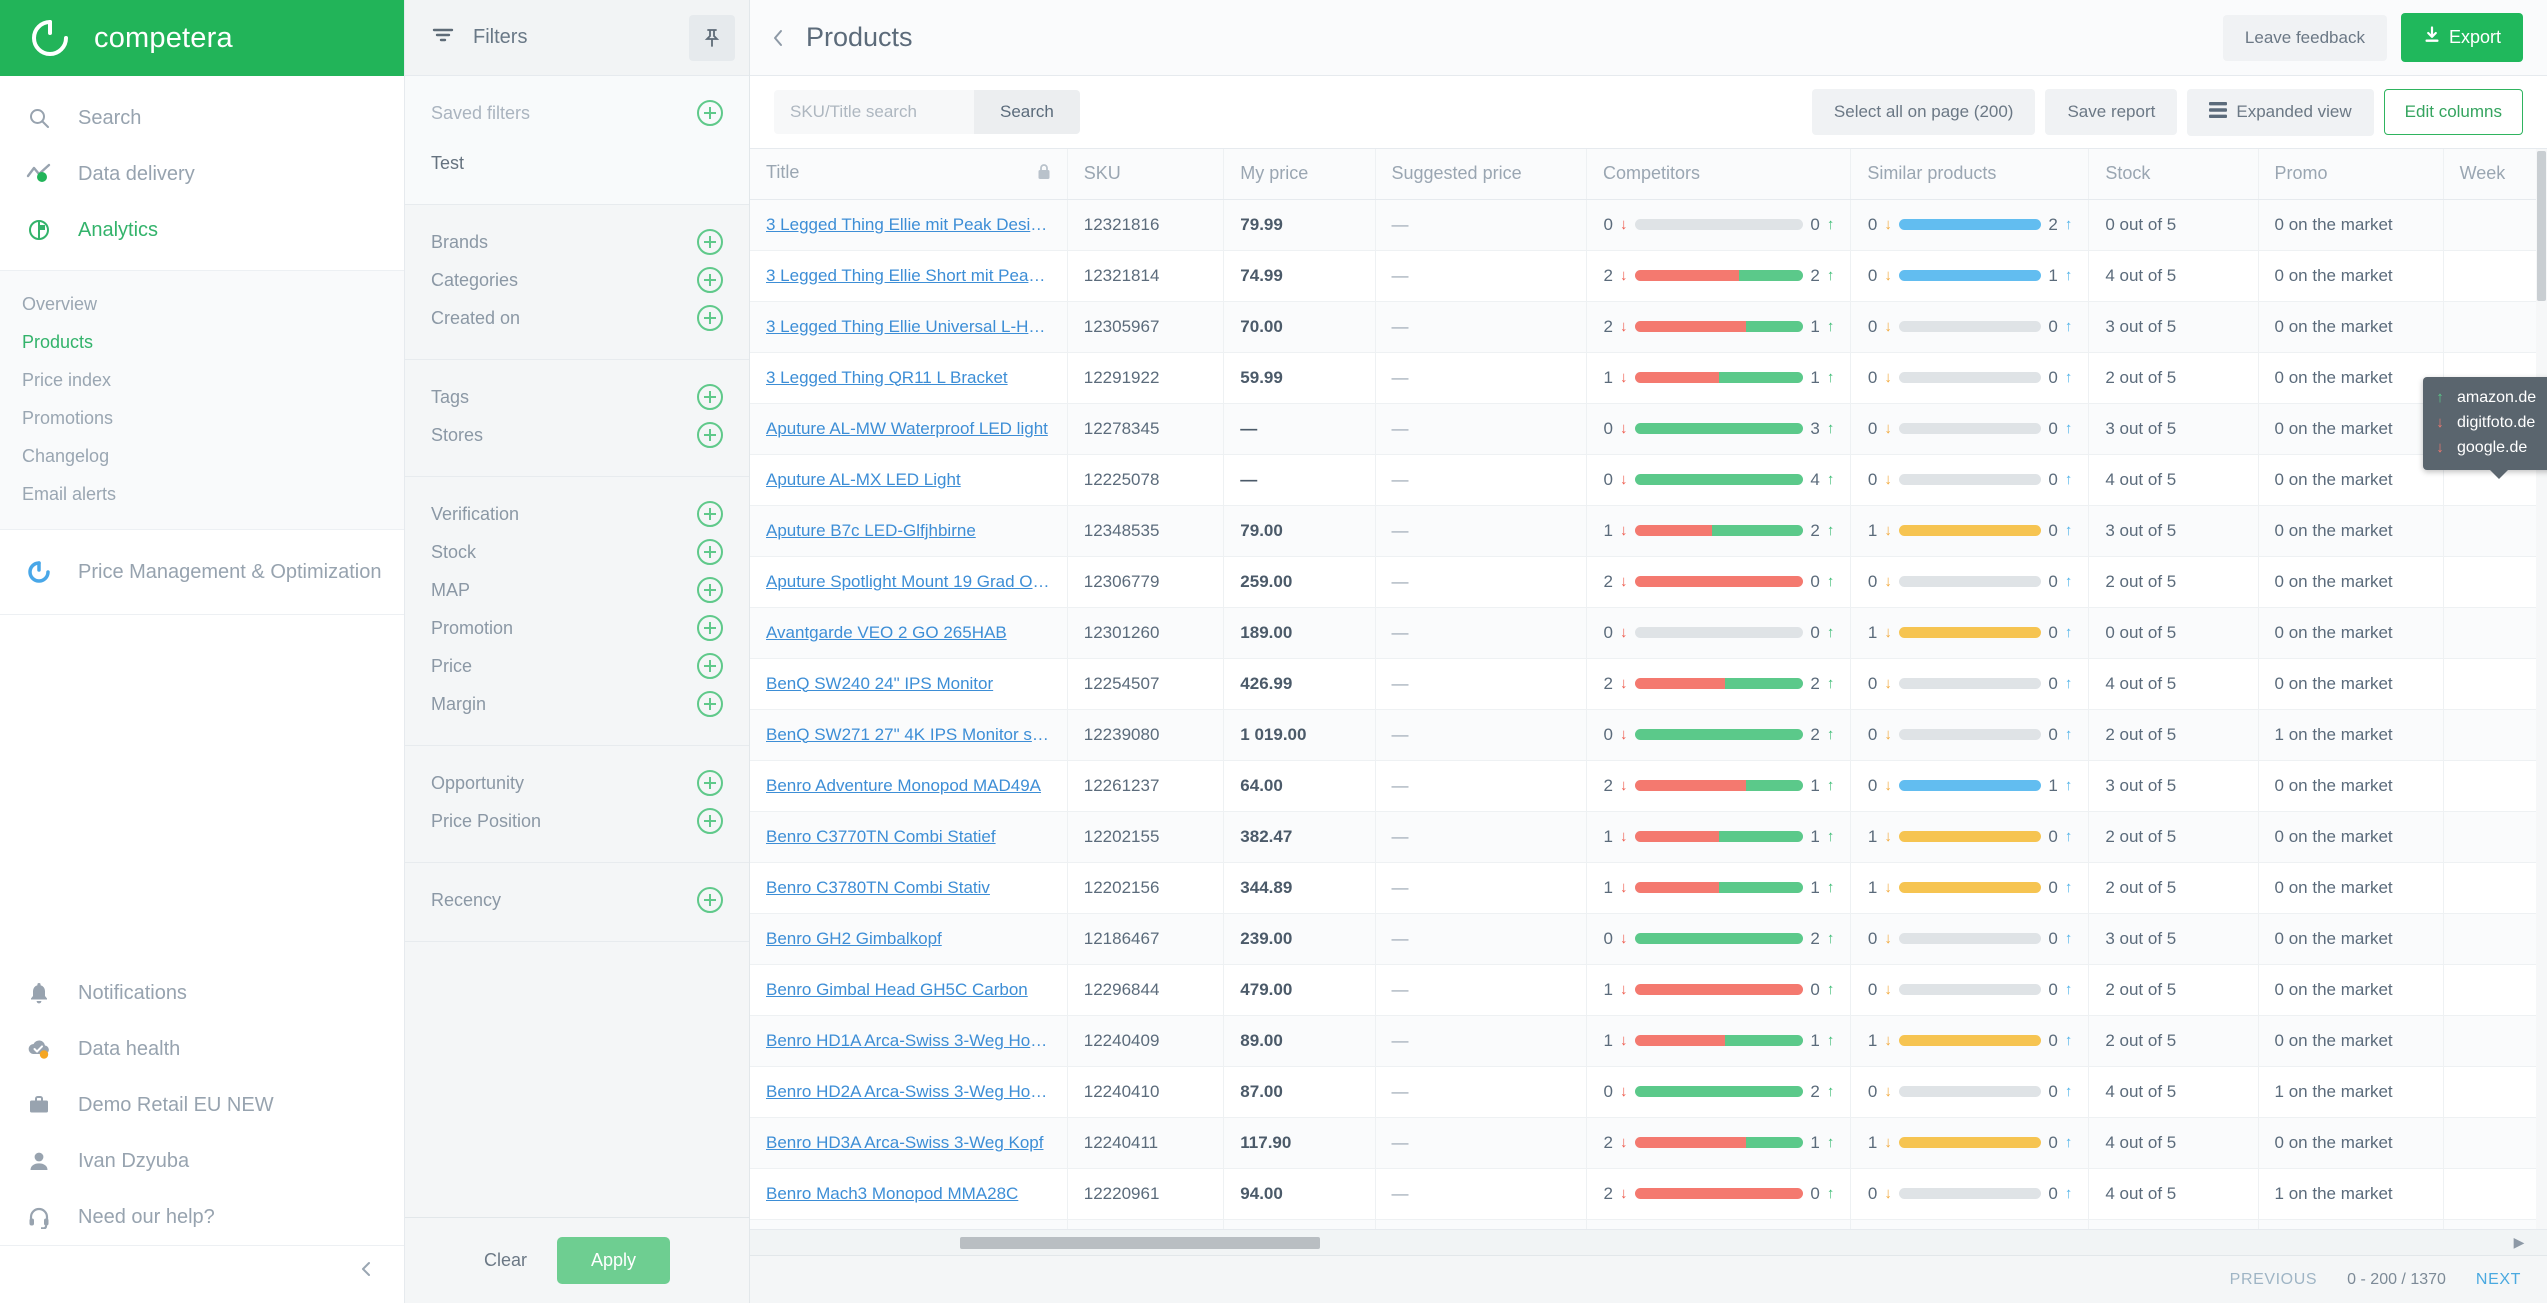 The image size is (2547, 1303). What do you see at coordinates (1719, 174) in the screenshot?
I see `column-header-competitors: Competitors` at bounding box center [1719, 174].